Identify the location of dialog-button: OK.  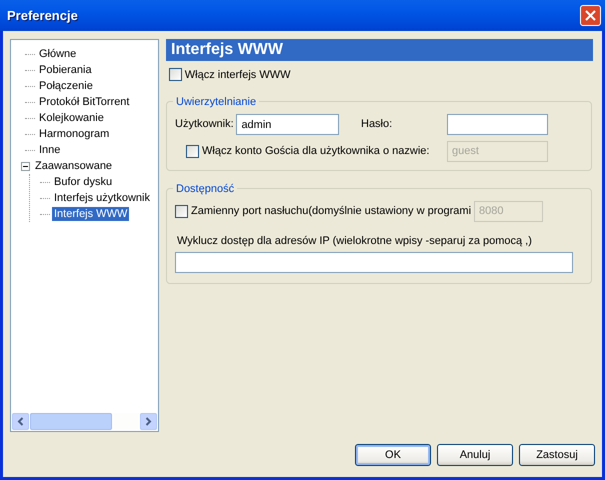
(393, 455).